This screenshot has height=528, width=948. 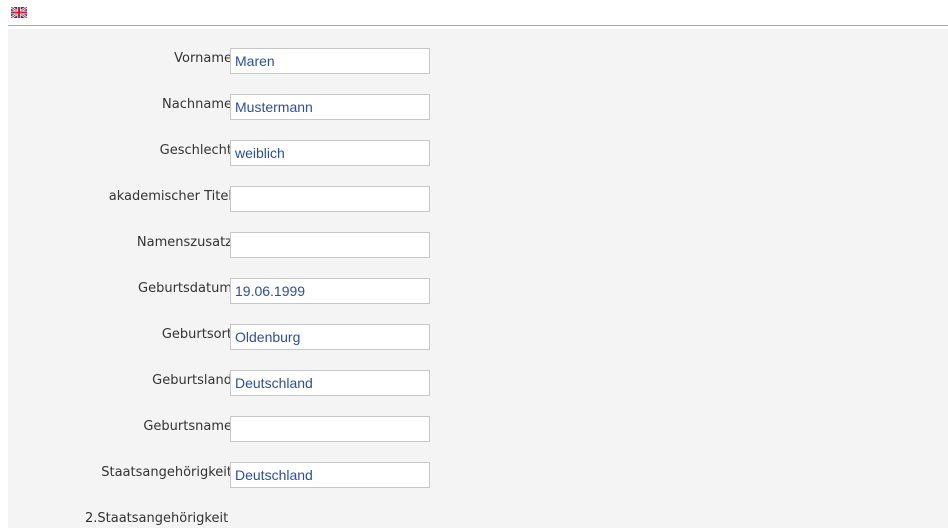 I want to click on field-row-geschlecht: Geschlecht weiblich, so click(x=478, y=153).